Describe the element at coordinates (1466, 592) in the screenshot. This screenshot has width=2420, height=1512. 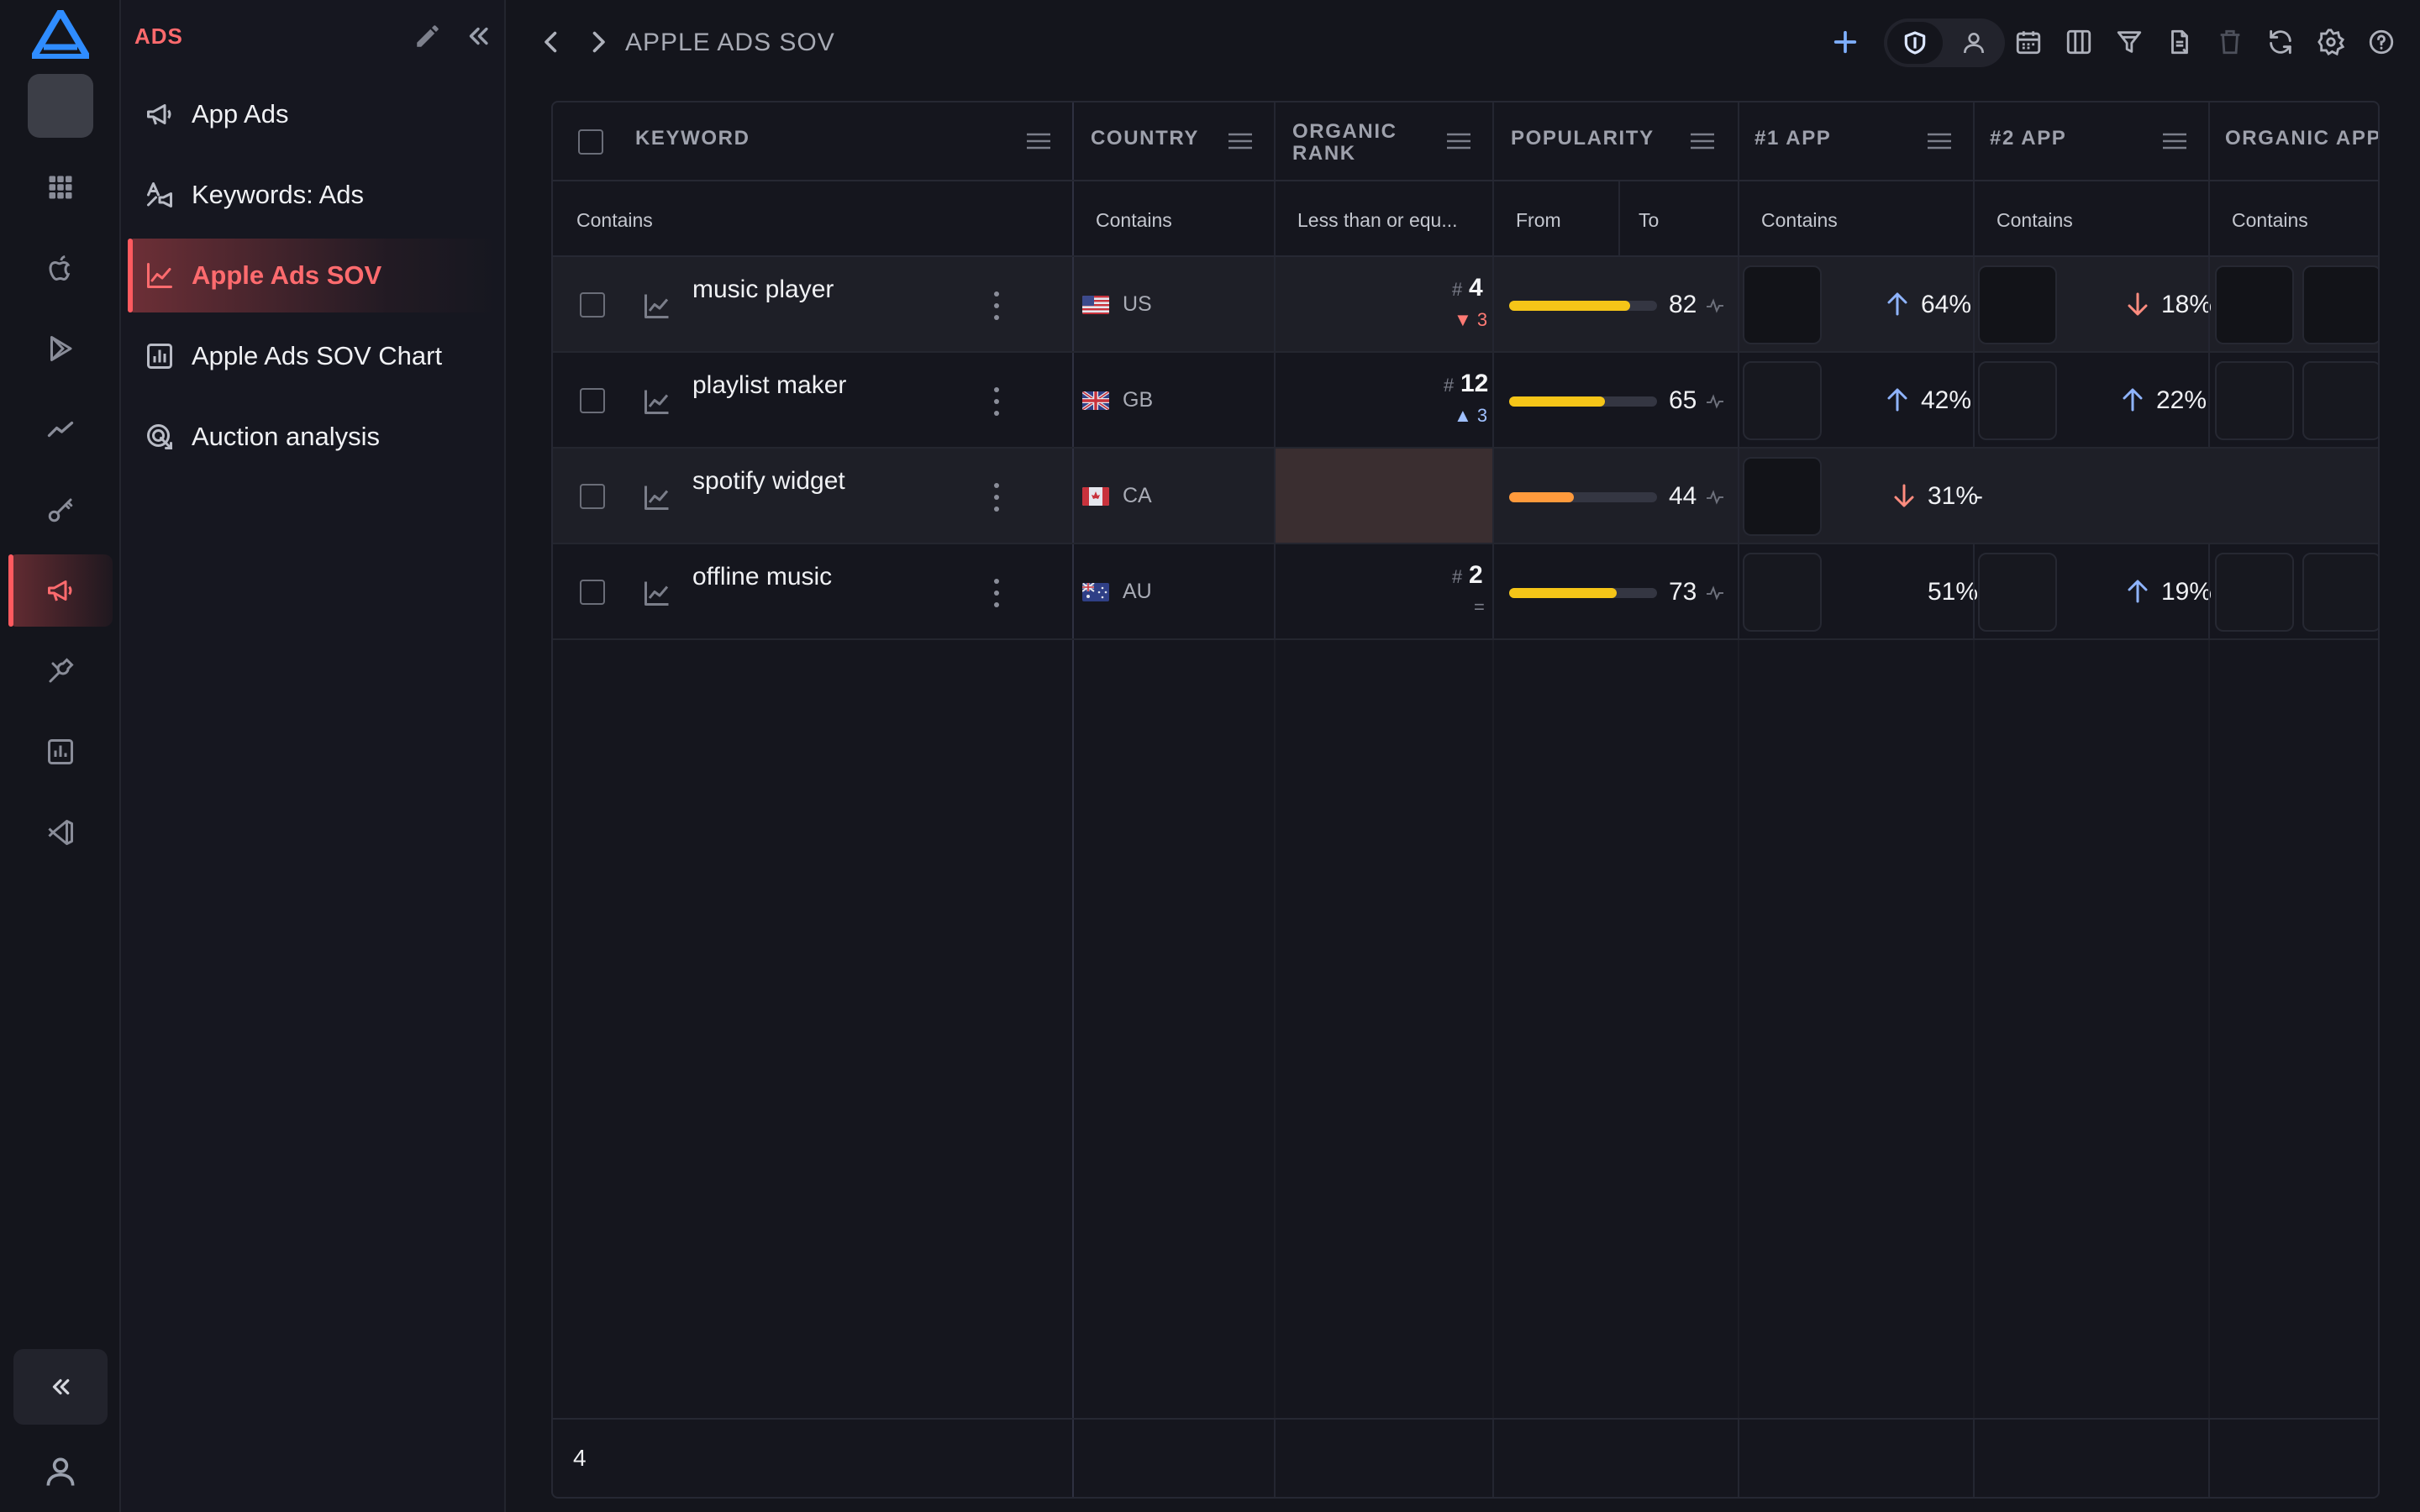
I see `table-row: offline music AU # 2 = 73 51% 19%` at that location.